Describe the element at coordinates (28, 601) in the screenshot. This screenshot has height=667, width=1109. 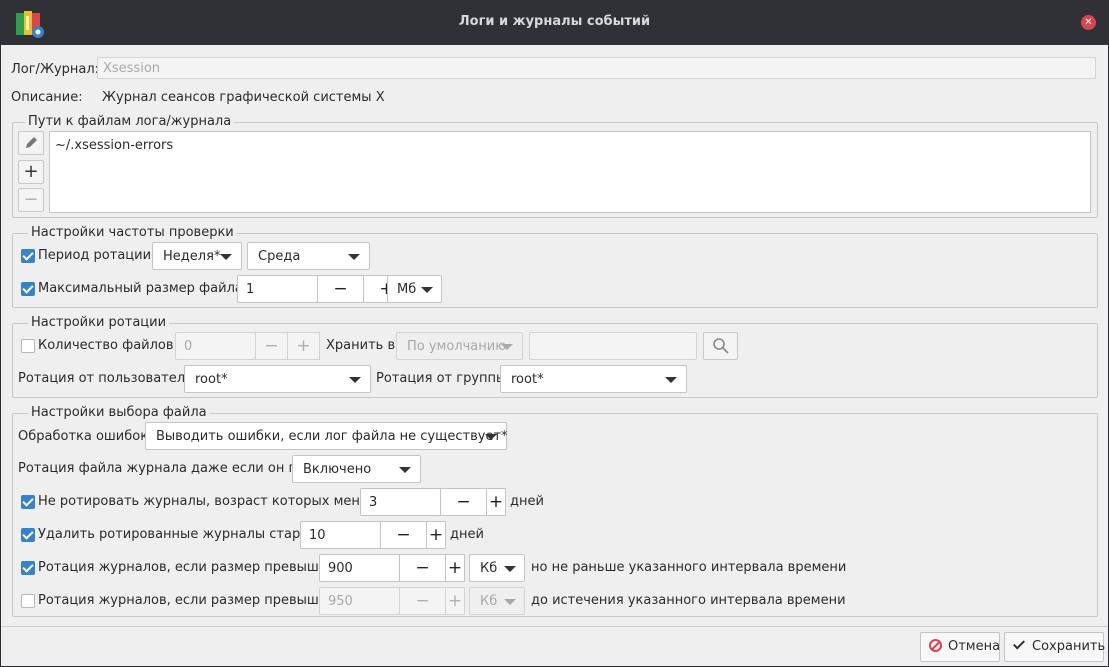
I see `size-limit-early-checkbox` at that location.